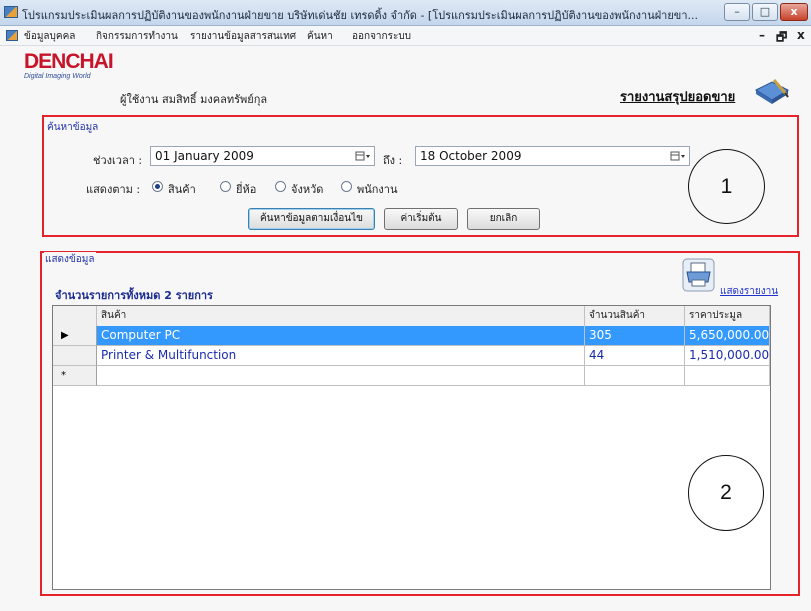 This screenshot has width=811, height=611. I want to click on row-indicator: ▶, so click(75, 336).